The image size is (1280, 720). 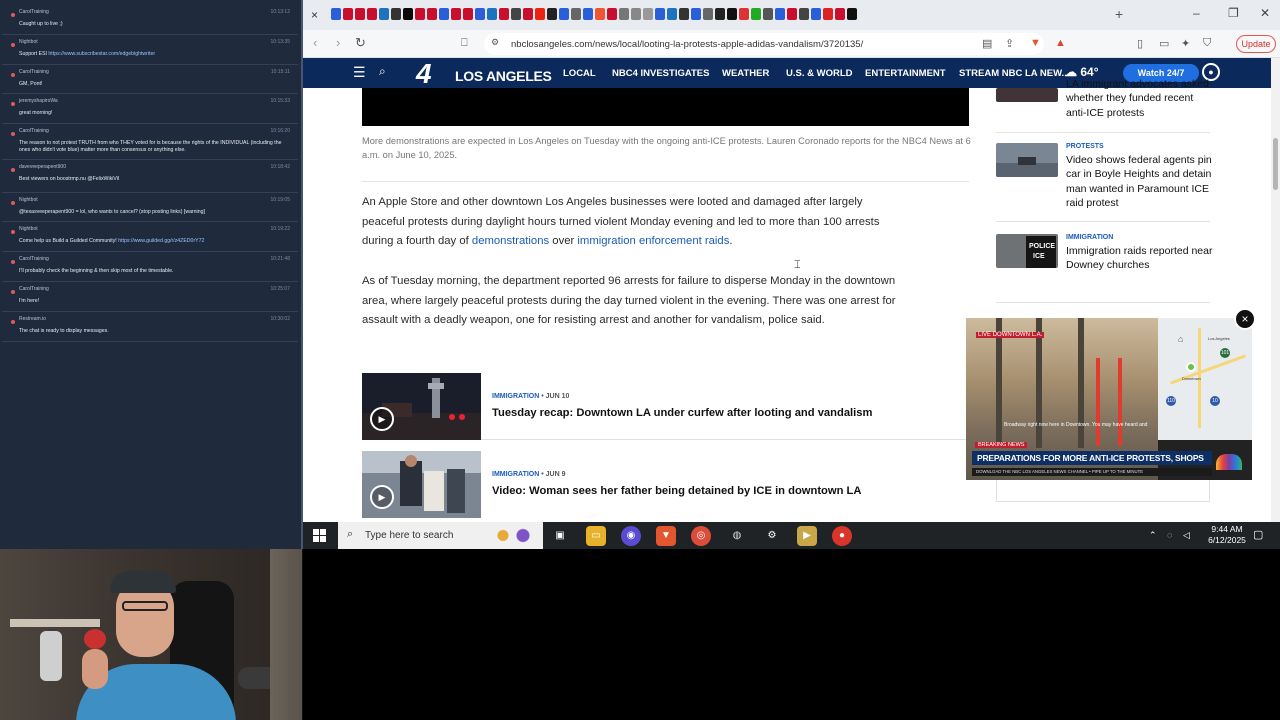 What do you see at coordinates (579, 73) in the screenshot?
I see `nav-local: LOCAL` at bounding box center [579, 73].